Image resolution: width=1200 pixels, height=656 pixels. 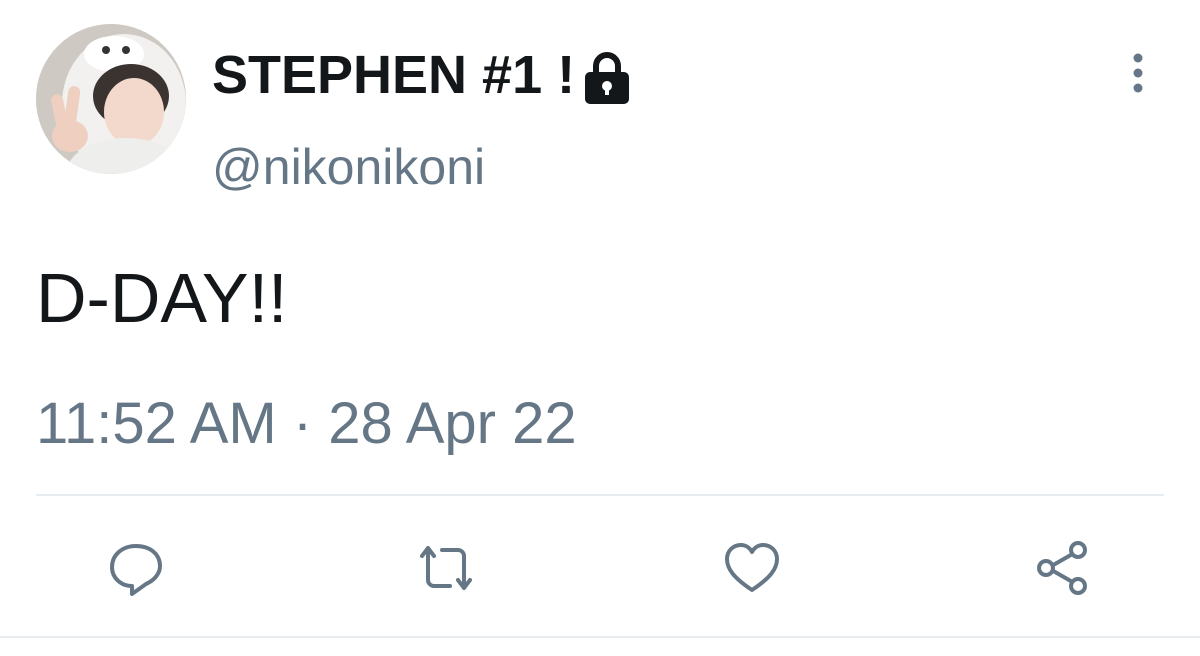 What do you see at coordinates (348, 167) in the screenshot?
I see `user-handle: @nikonikoni` at bounding box center [348, 167].